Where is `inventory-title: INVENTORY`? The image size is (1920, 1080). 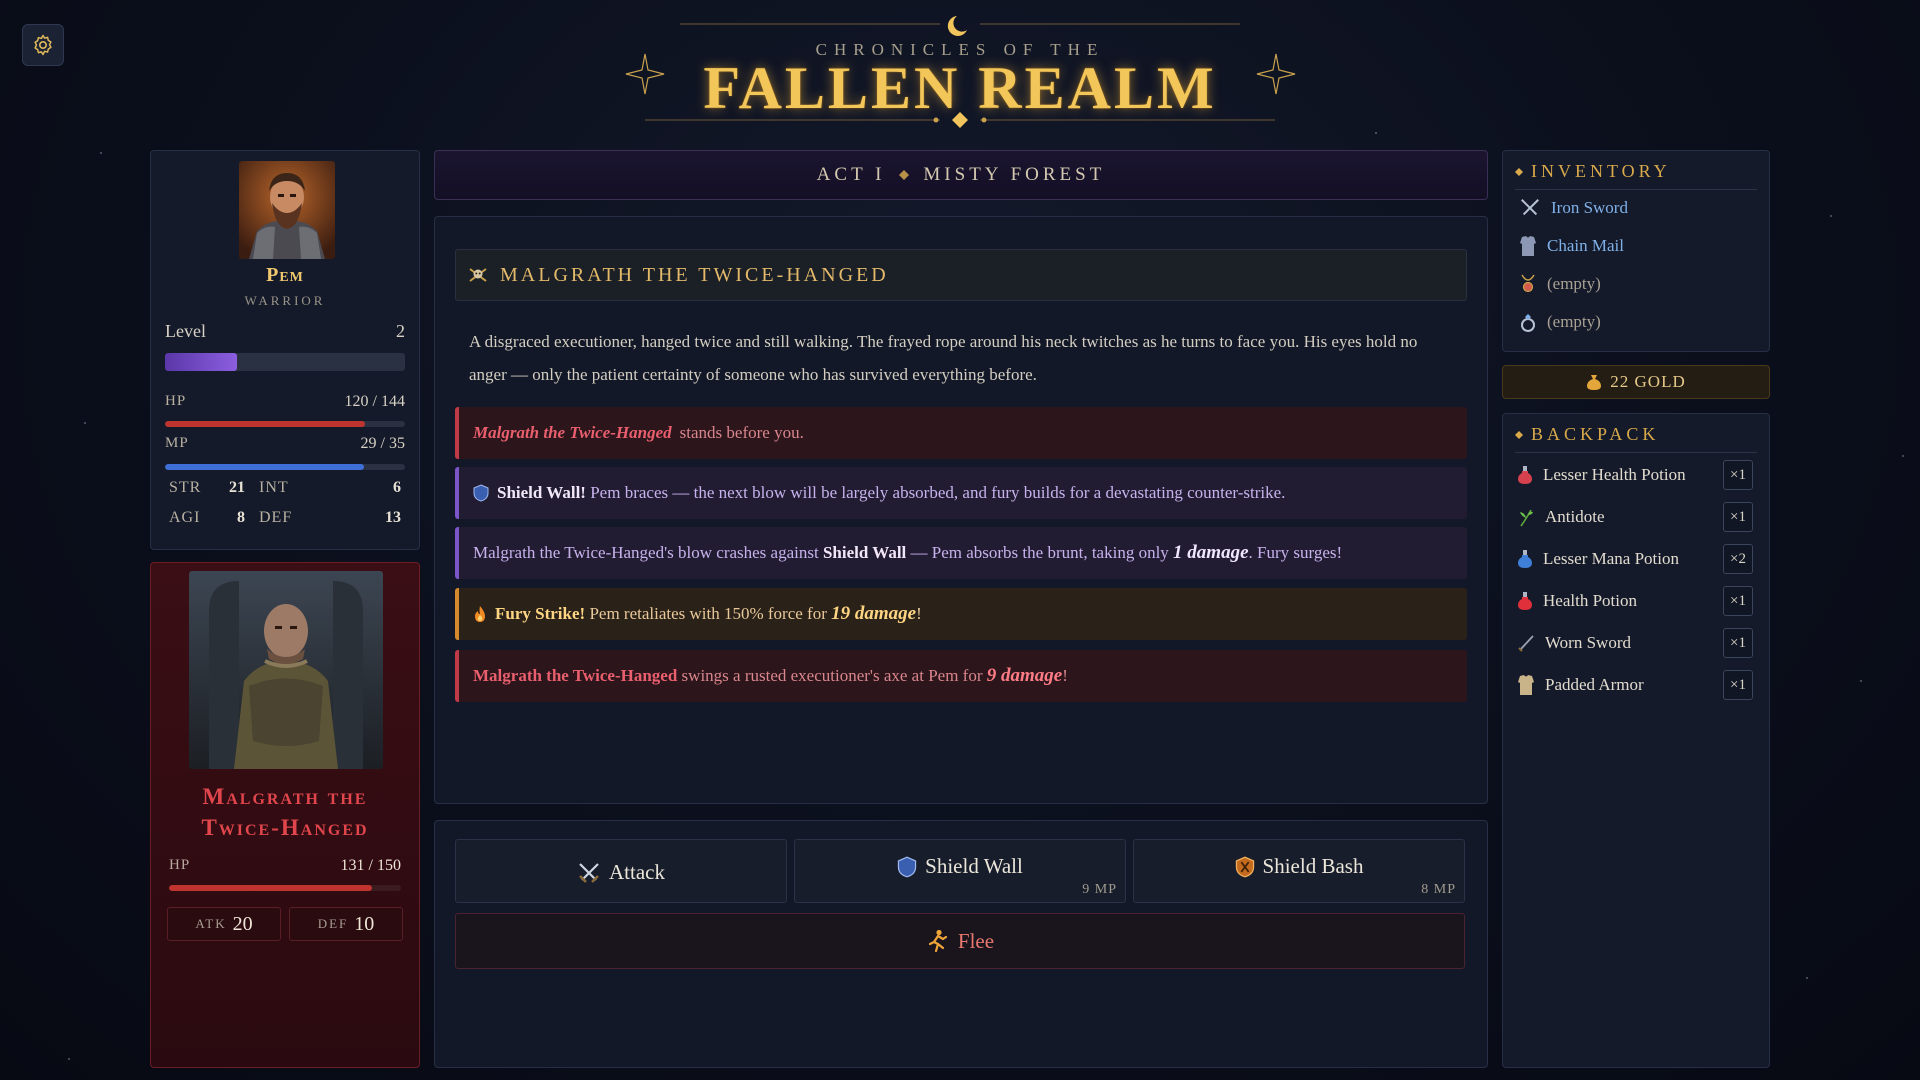
inventory-title: INVENTORY is located at coordinates (1593, 171).